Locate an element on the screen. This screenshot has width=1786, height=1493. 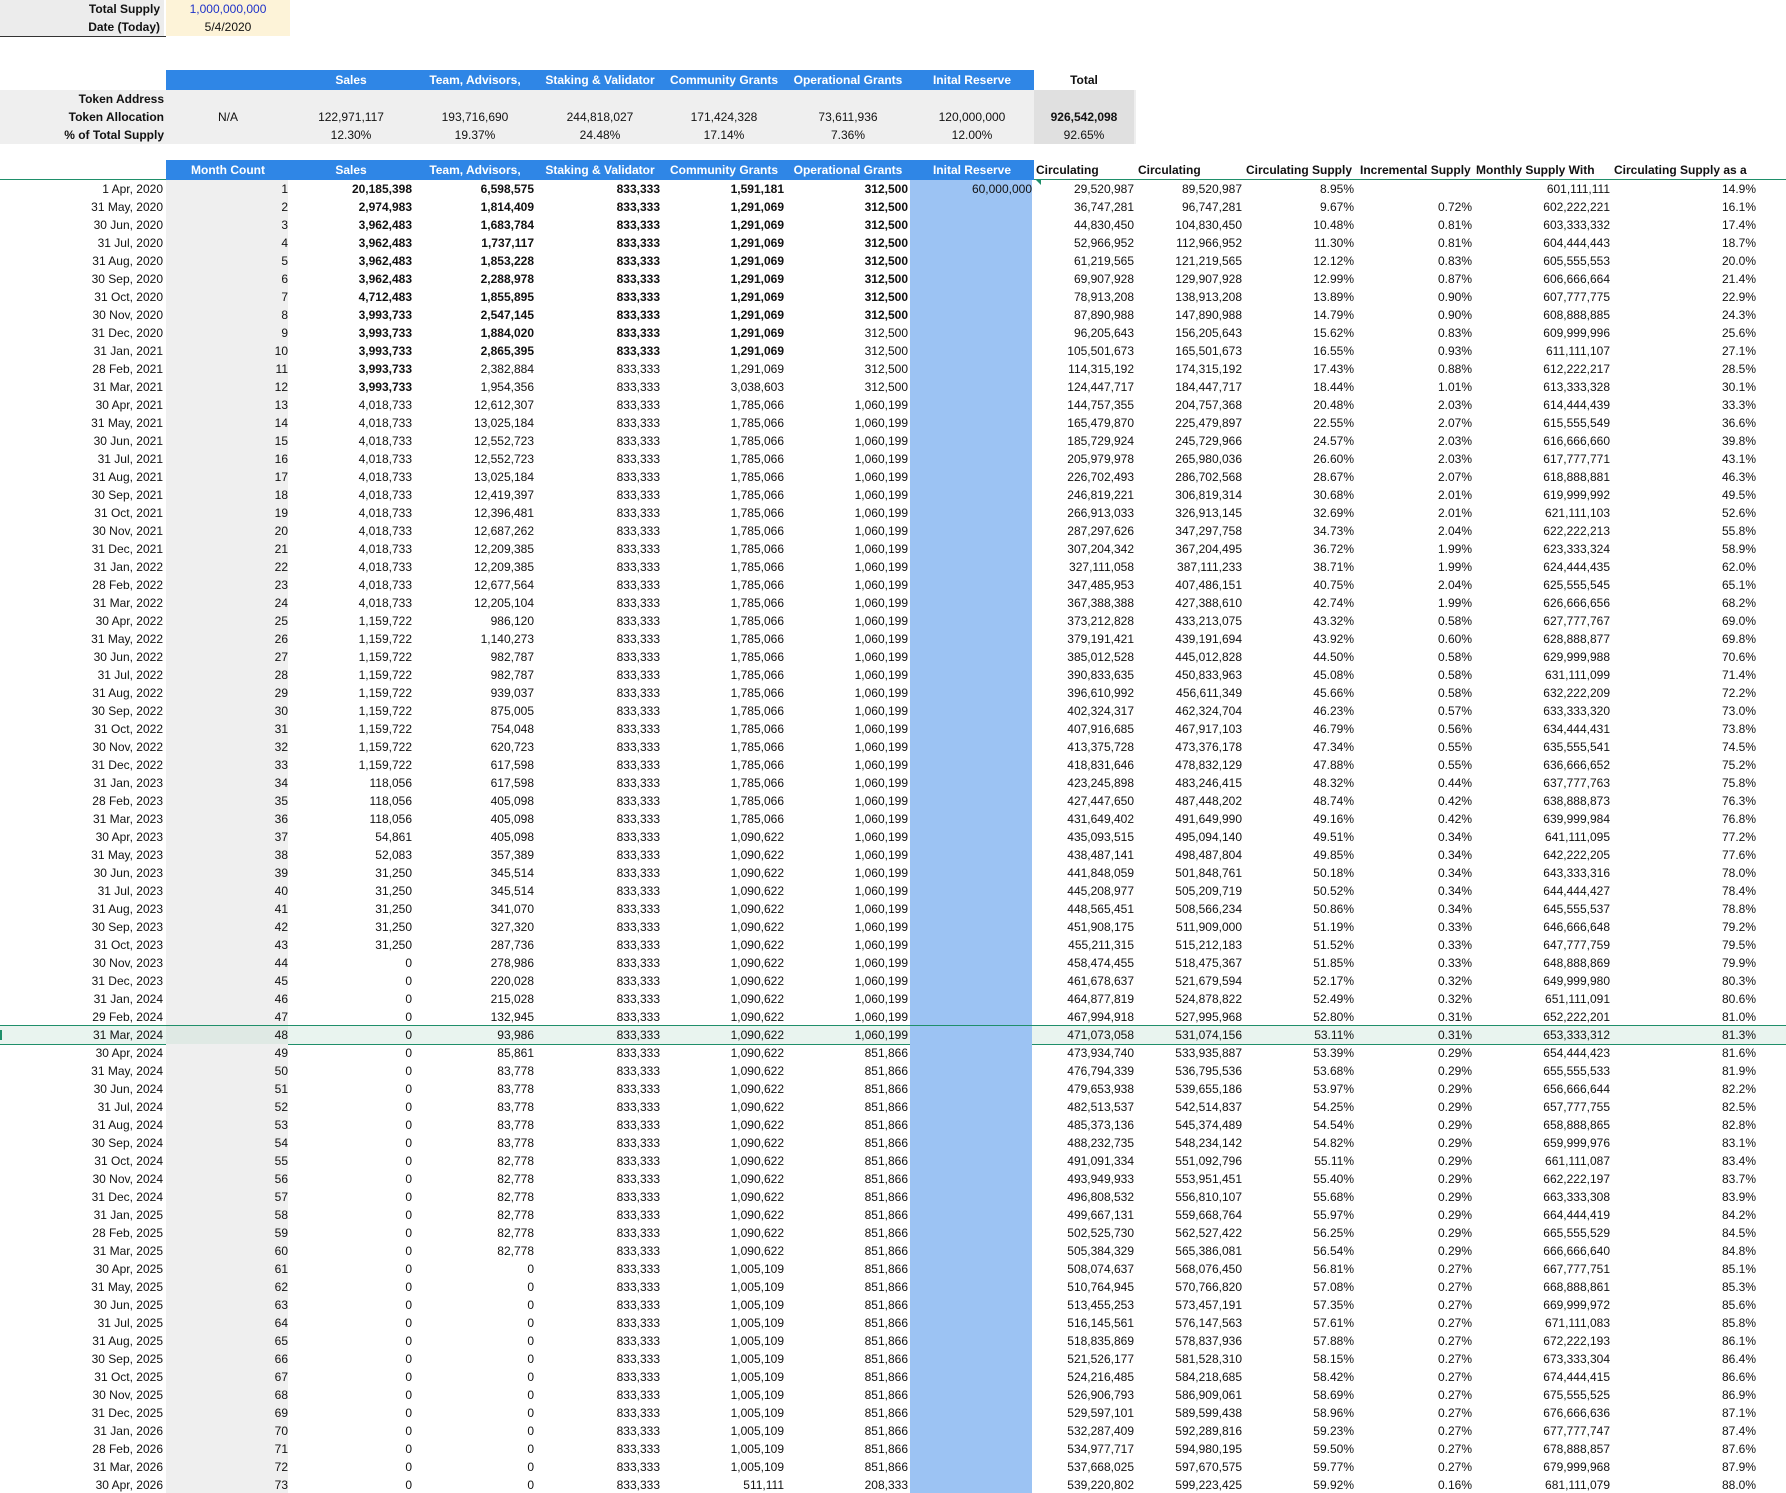
incremental-supply-cell: 2.04% is located at coordinates (1413, 531).